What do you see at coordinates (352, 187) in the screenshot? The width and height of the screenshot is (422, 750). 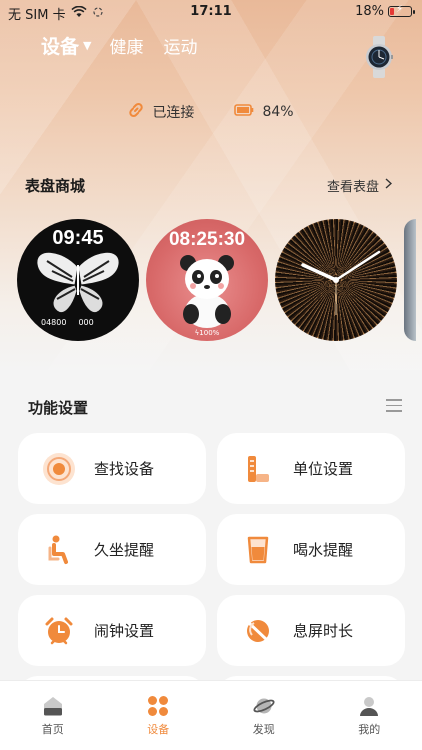 I see `view-dials-label: 查看表盘` at bounding box center [352, 187].